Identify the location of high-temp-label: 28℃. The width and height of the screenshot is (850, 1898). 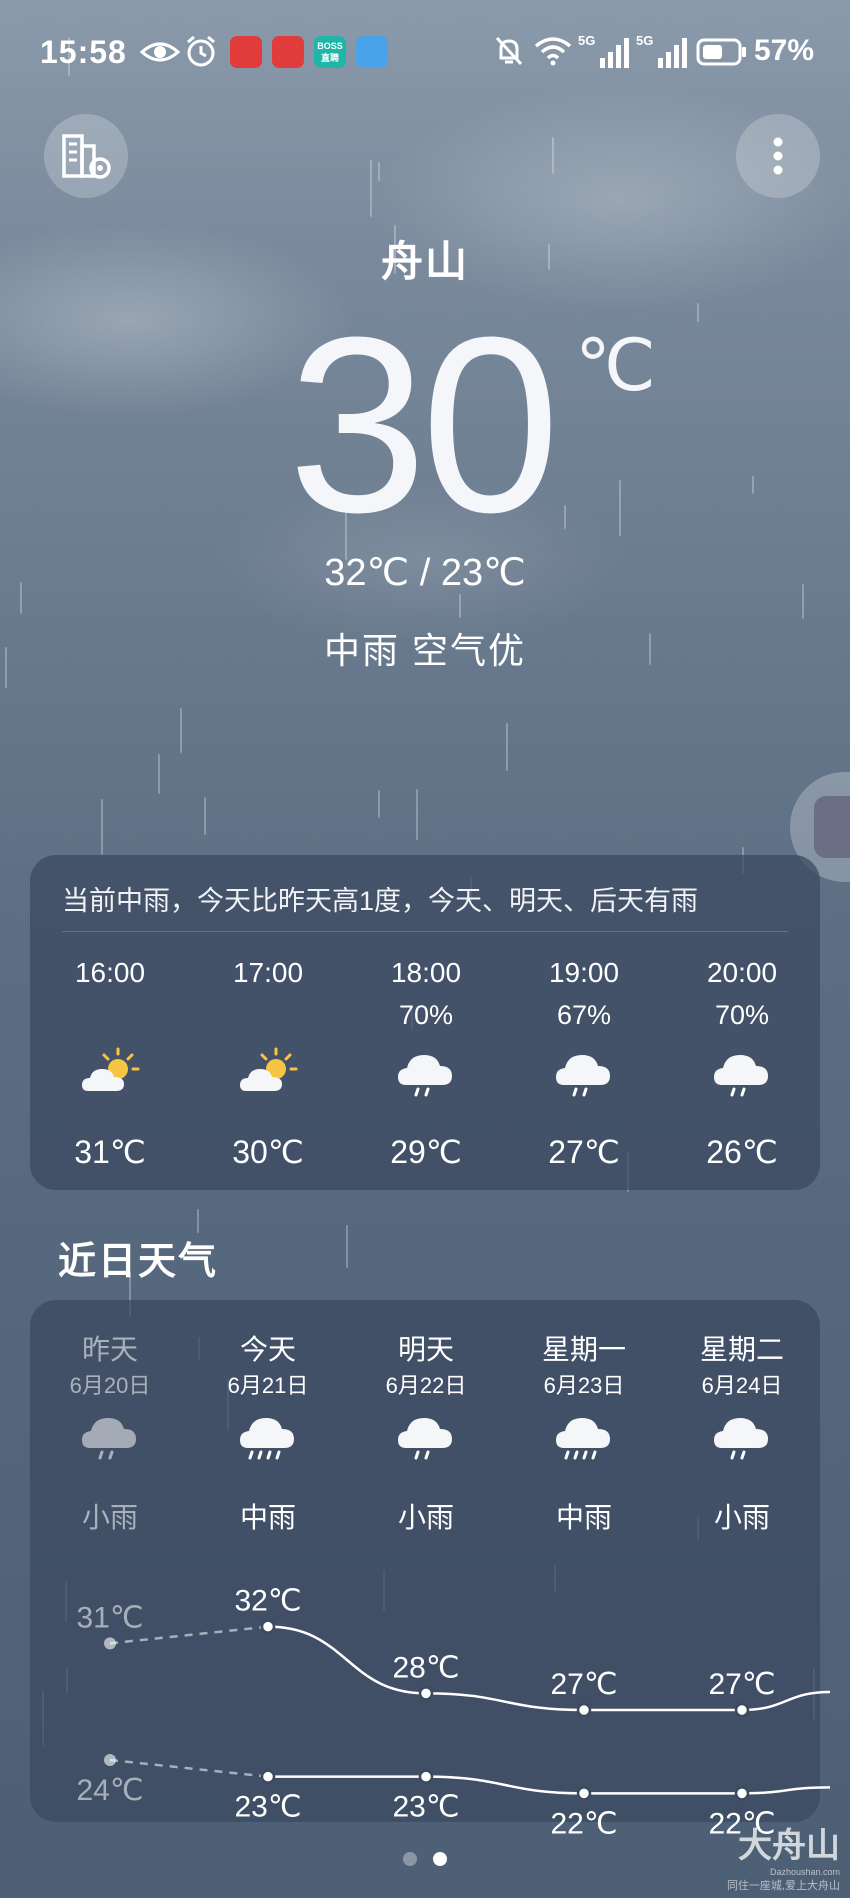
(425, 1667).